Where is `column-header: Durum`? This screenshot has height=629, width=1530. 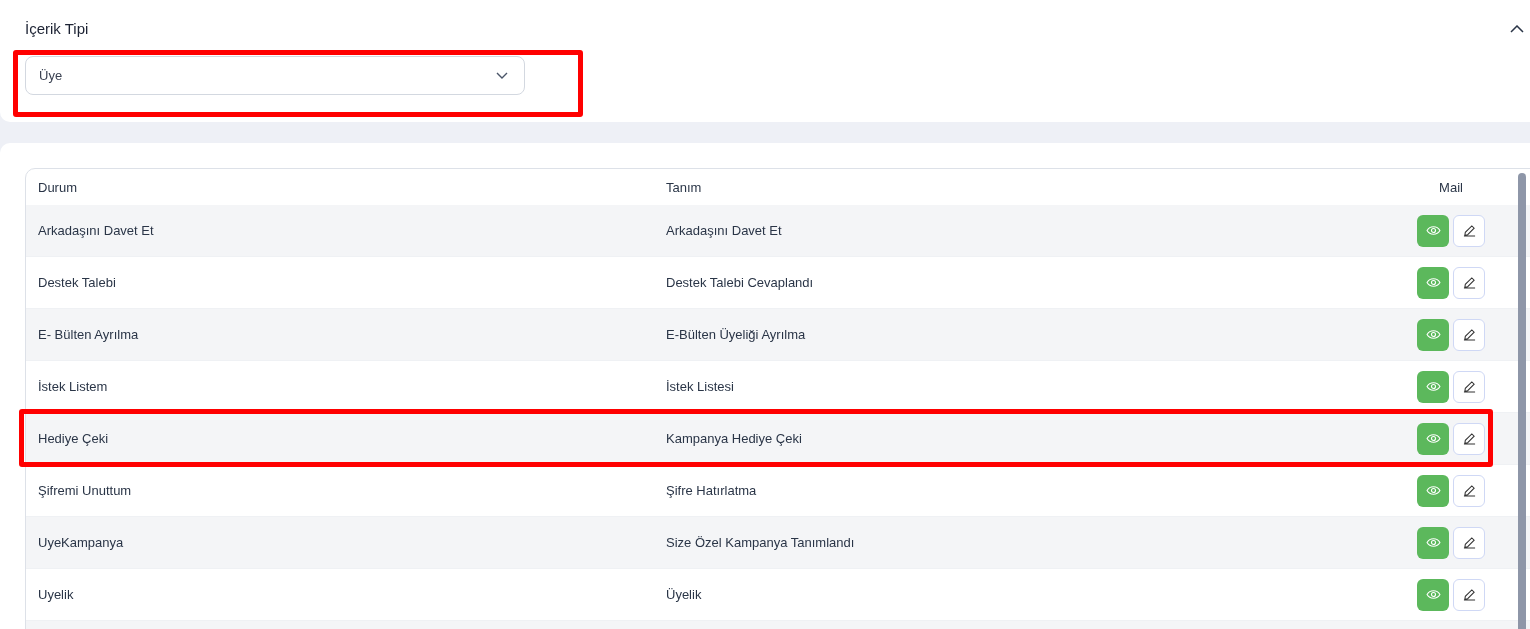 column-header: Durum is located at coordinates (58, 187).